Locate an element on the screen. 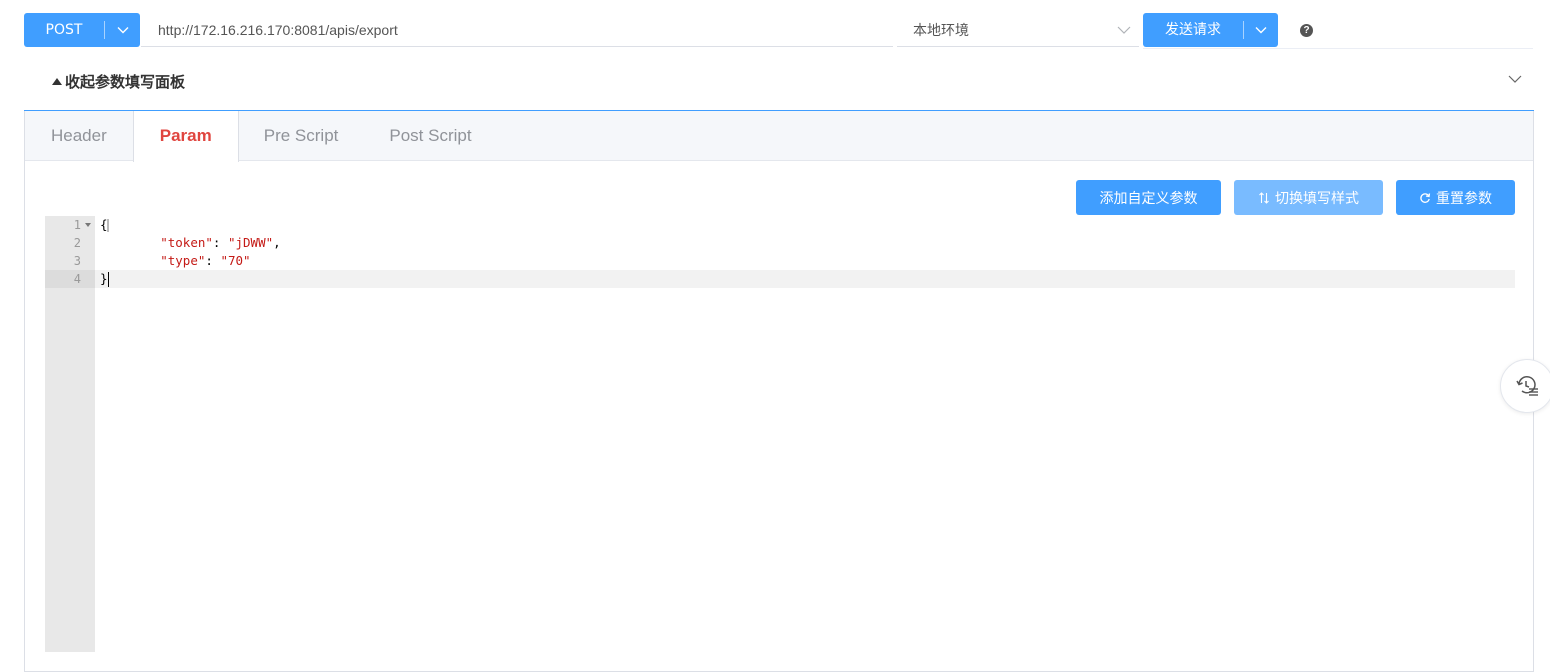 This screenshot has width=1550, height=672. add-custom-param-button: 添加自定义参数 is located at coordinates (1148, 197).